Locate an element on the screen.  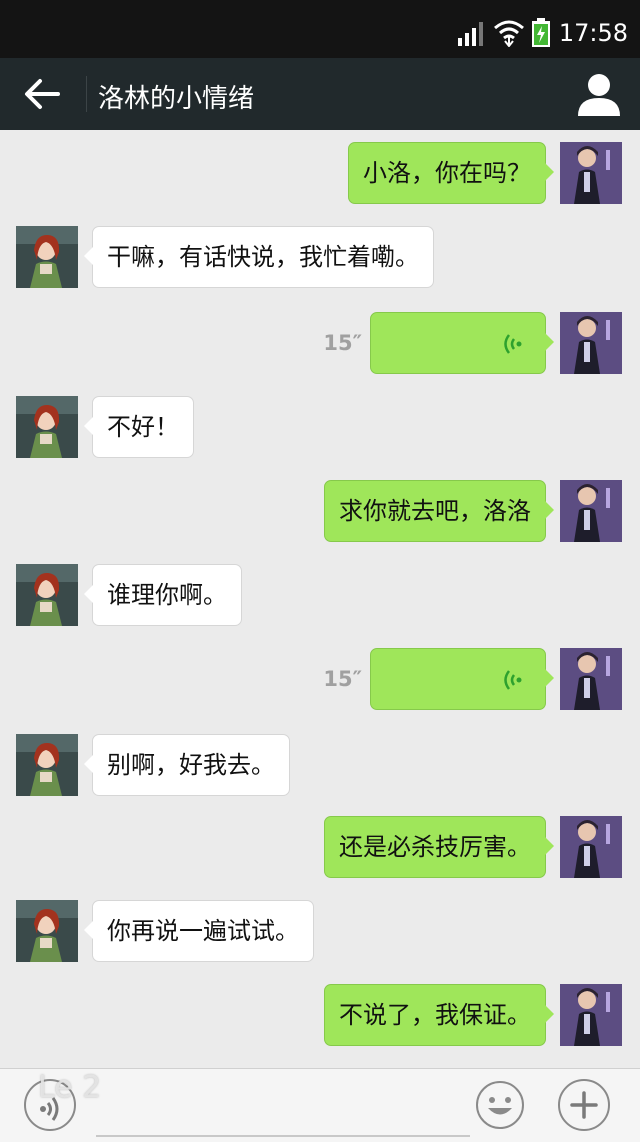
message-row: 干嘛，有话快说，我忙着嘞。 is located at coordinates (320, 258).